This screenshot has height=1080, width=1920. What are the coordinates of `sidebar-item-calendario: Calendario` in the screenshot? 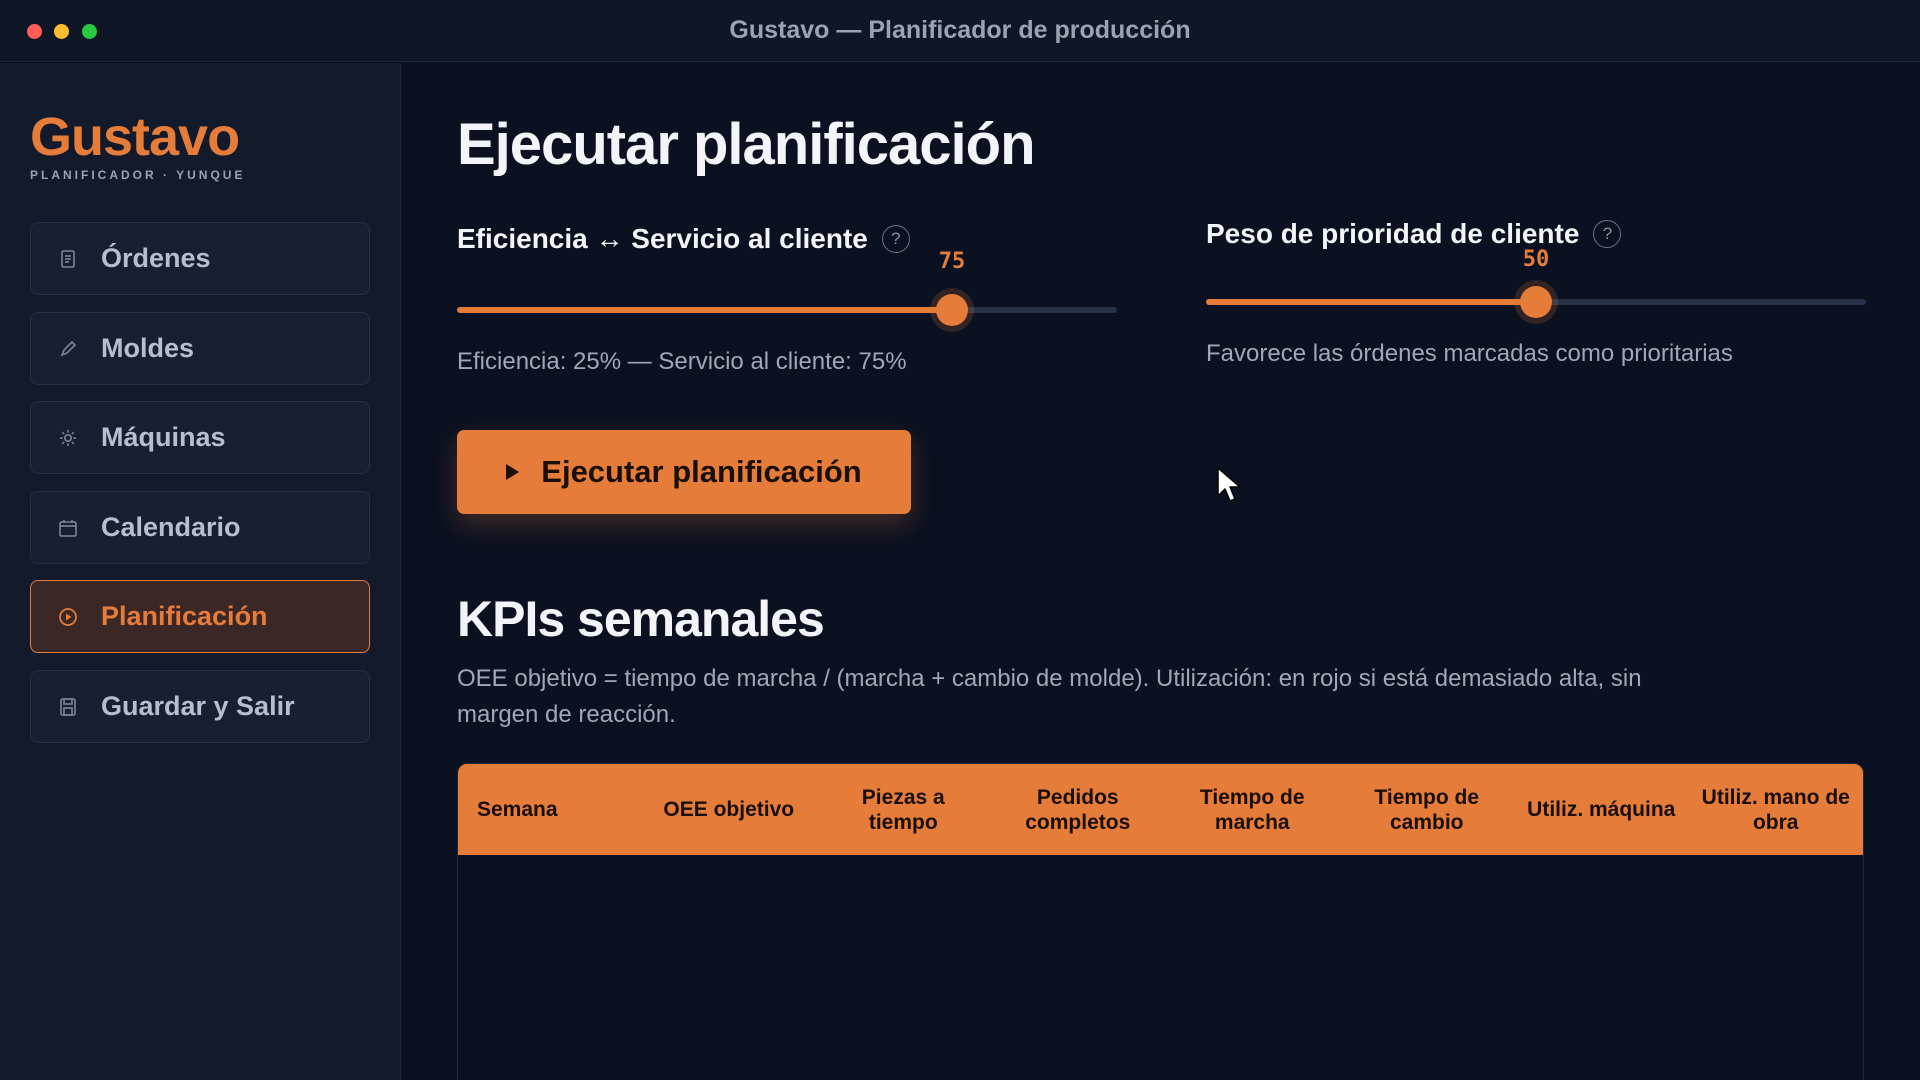 It's located at (200, 527).